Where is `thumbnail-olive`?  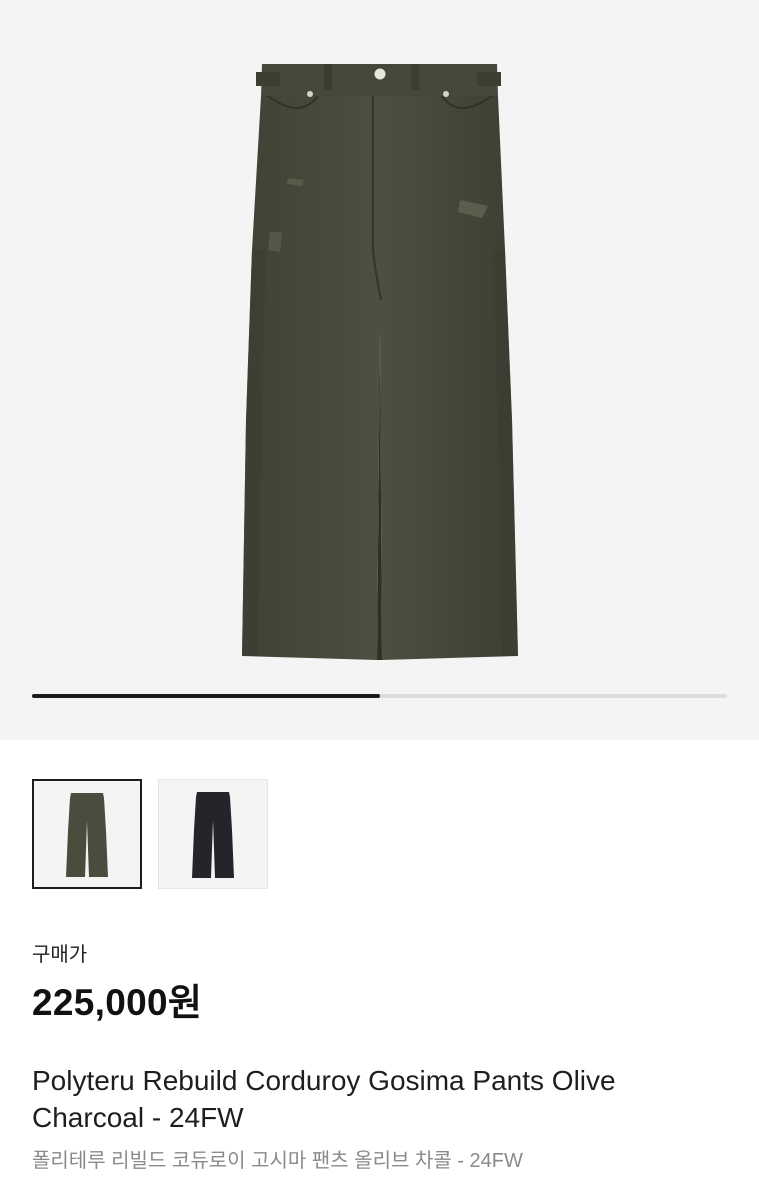 thumbnail-olive is located at coordinates (87, 834).